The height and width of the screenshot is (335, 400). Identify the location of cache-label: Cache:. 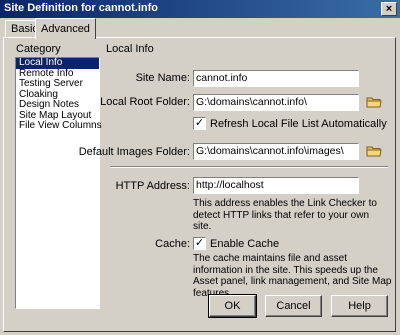
(172, 244).